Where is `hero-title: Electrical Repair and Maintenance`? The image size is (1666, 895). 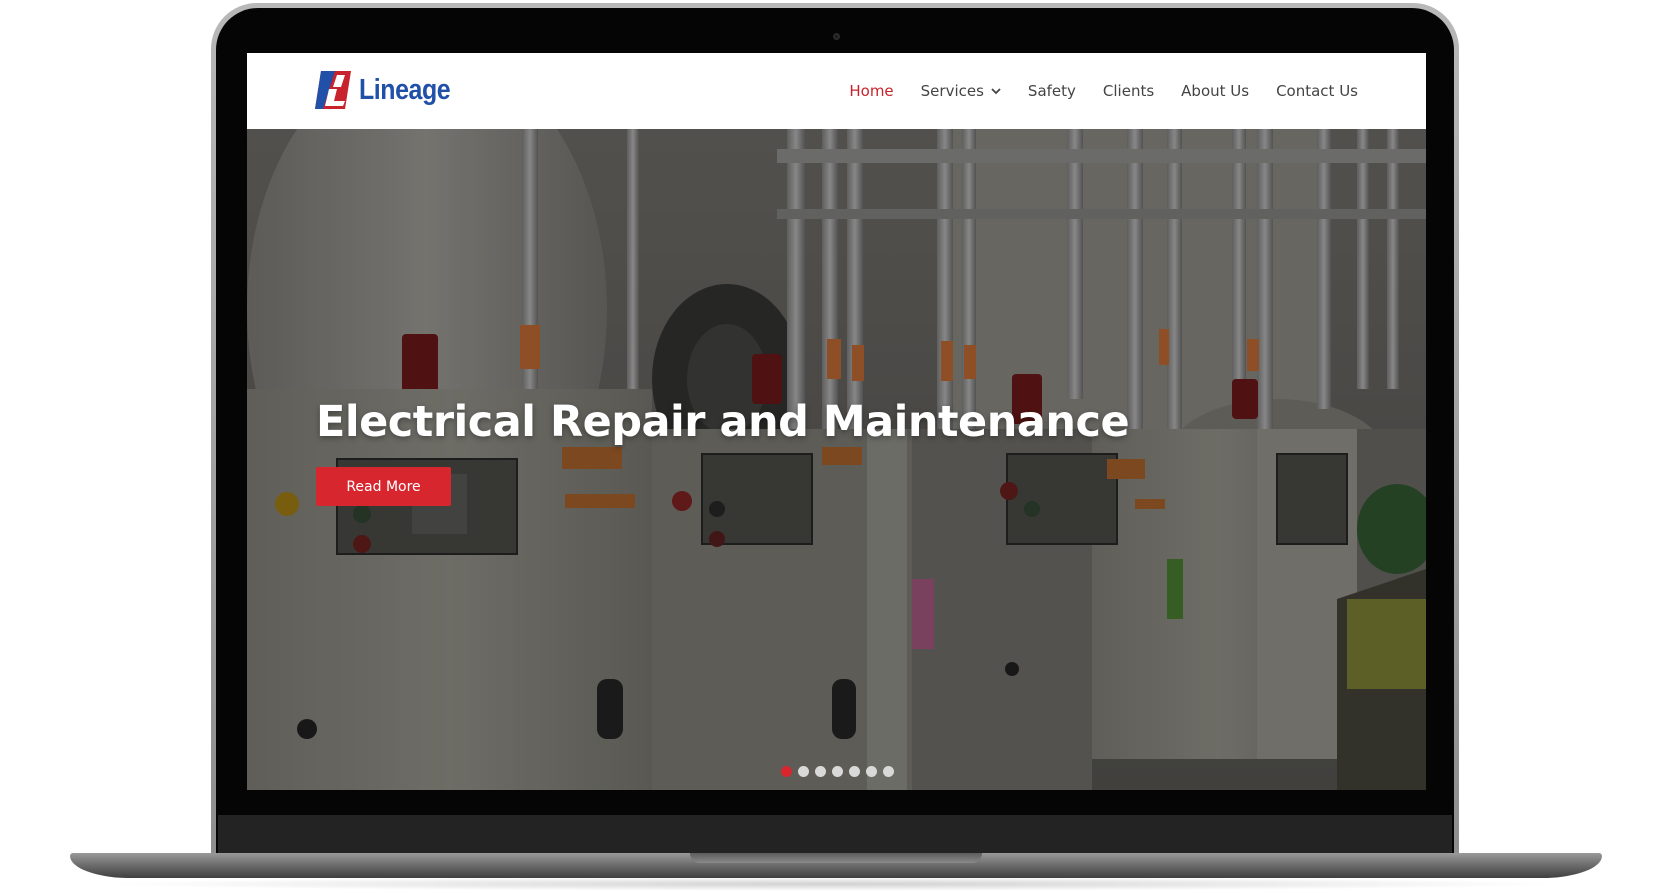 hero-title: Electrical Repair and Maintenance is located at coordinates (723, 422).